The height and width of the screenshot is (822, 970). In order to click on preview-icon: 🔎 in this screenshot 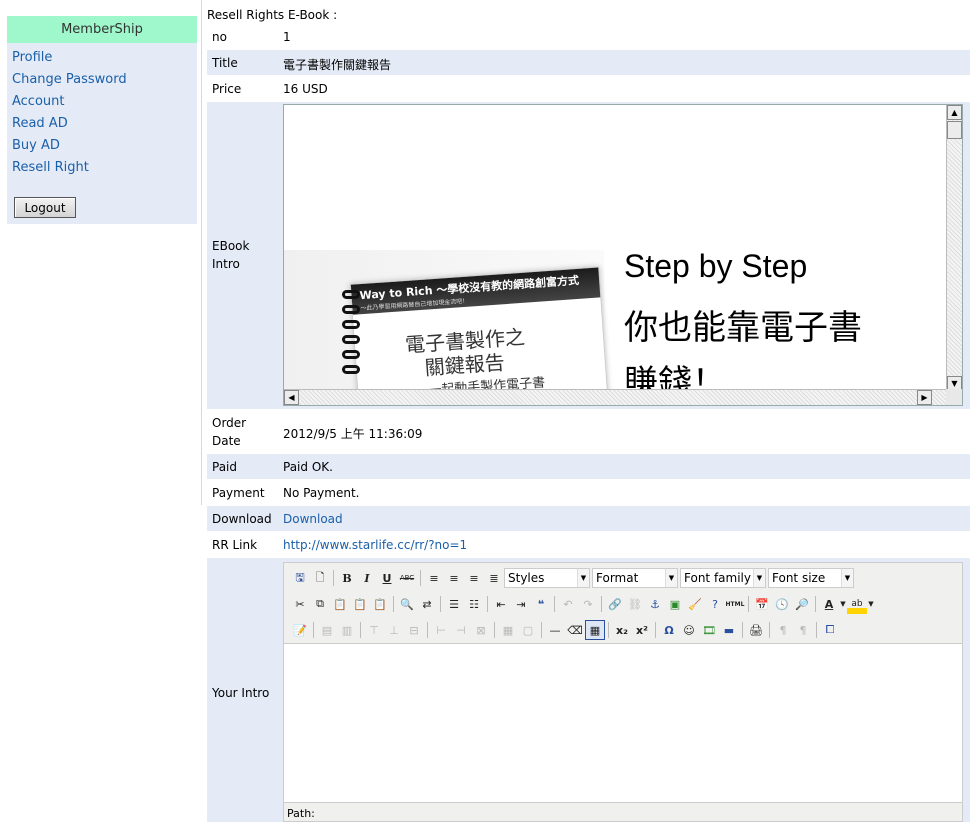, I will do `click(802, 604)`.